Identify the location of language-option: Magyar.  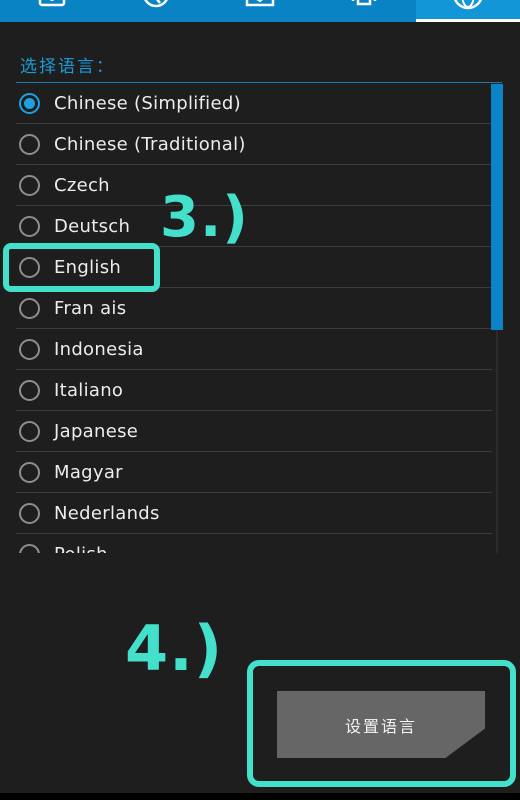
(254, 472).